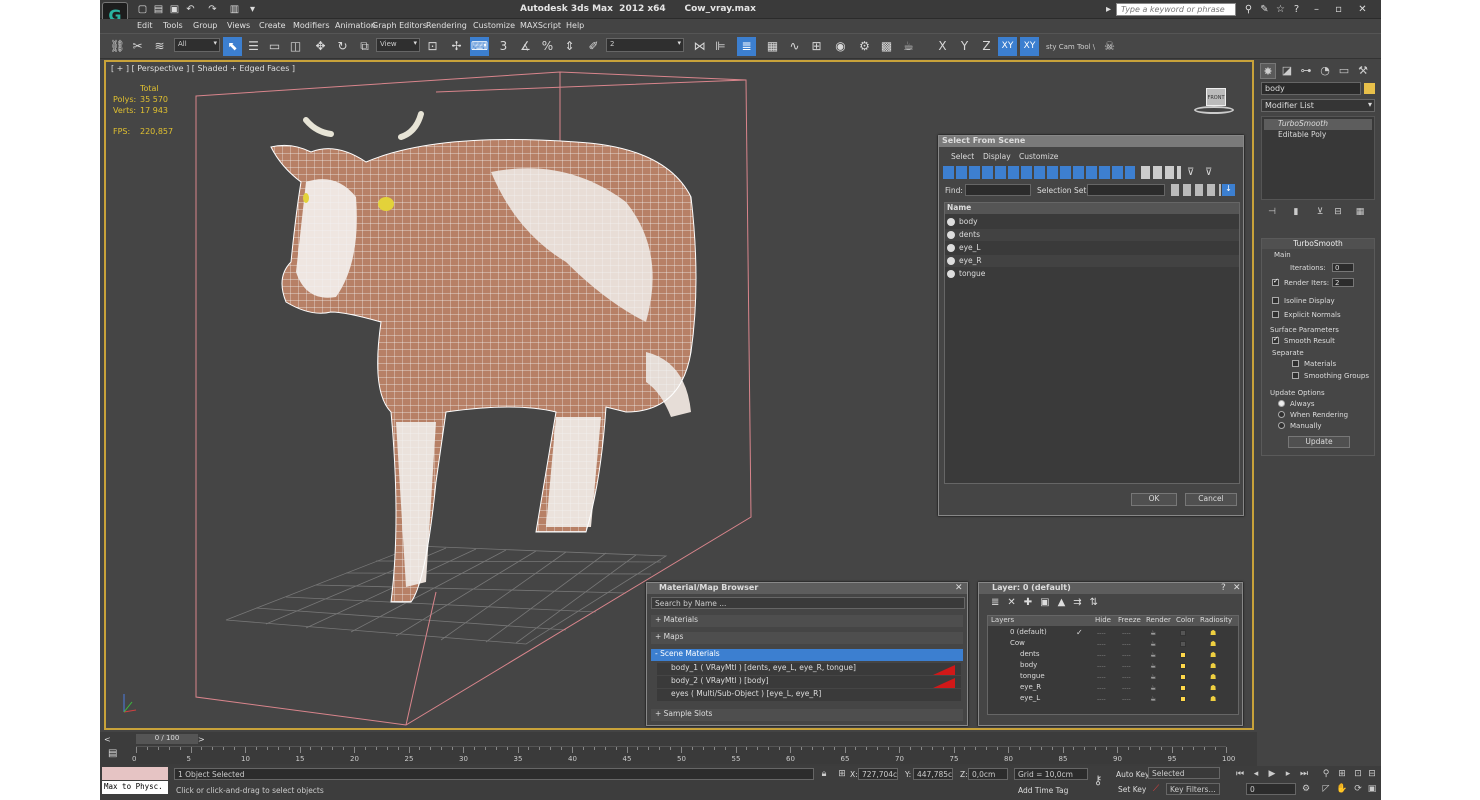 The height and width of the screenshot is (800, 1480). I want to click on material-editor-icon: ◉, so click(840, 46).